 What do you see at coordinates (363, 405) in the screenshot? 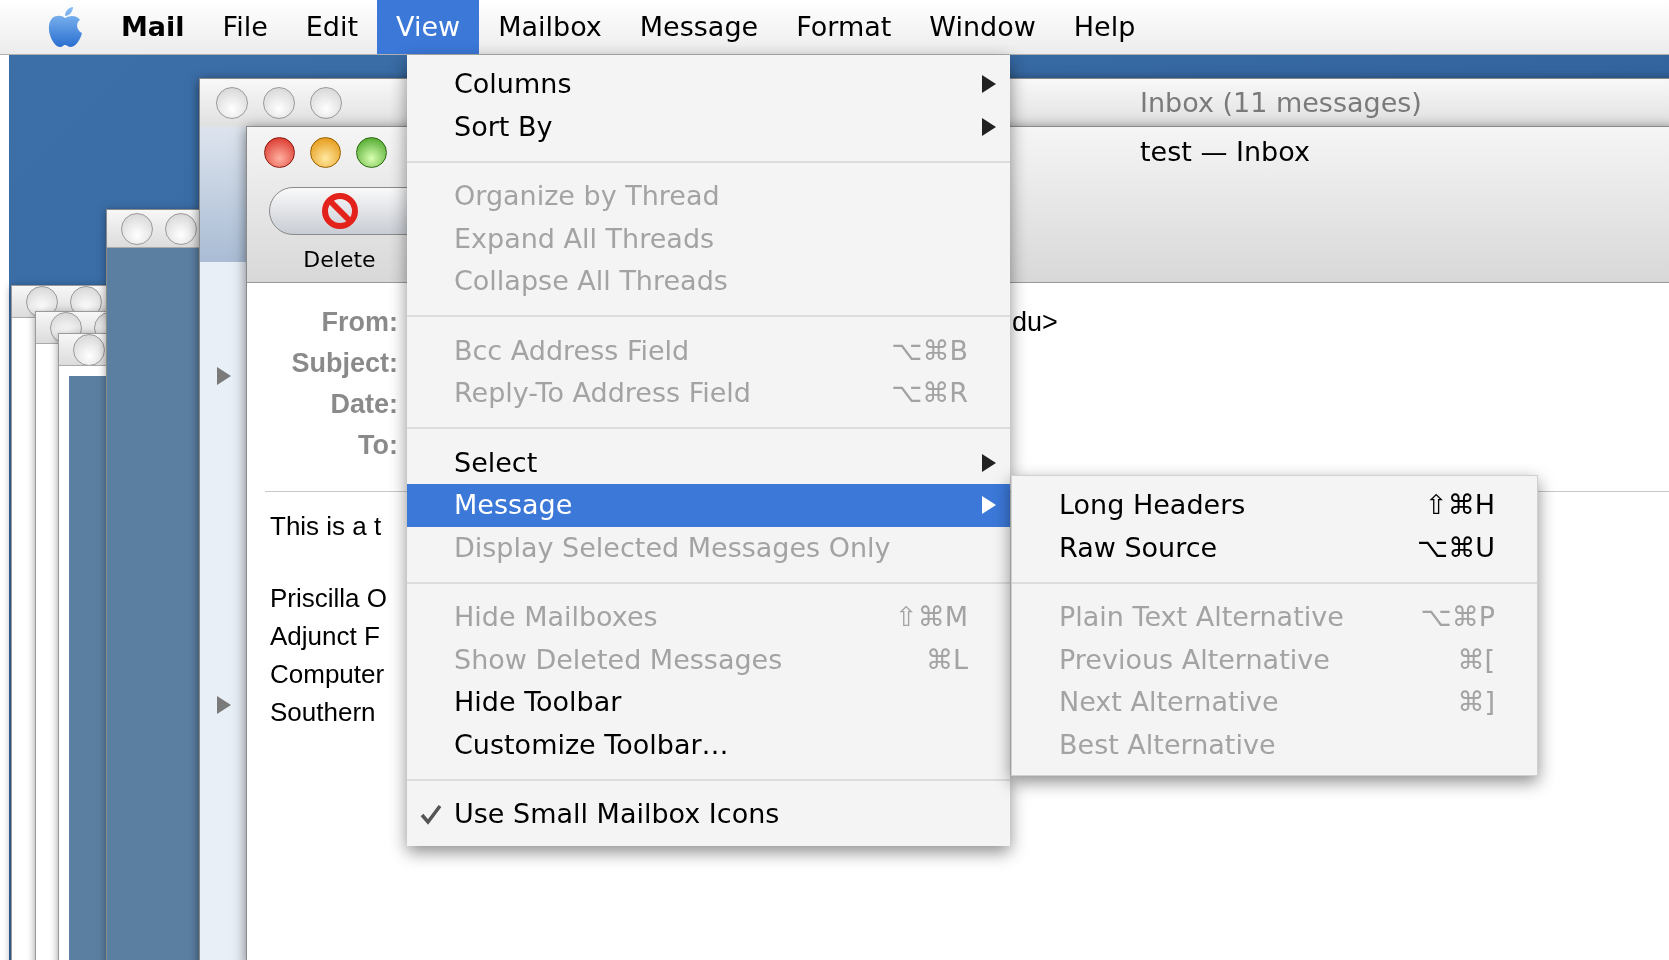
I see `header-label: Date:` at bounding box center [363, 405].